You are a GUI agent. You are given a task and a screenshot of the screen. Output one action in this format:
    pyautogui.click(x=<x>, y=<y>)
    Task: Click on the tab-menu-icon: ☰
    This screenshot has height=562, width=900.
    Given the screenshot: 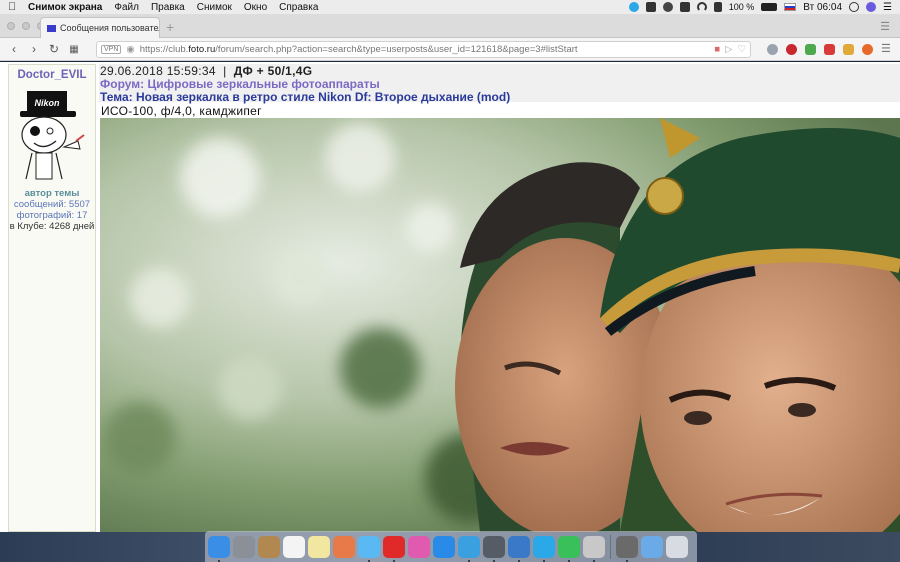 What is the action you would take?
    pyautogui.click(x=885, y=26)
    